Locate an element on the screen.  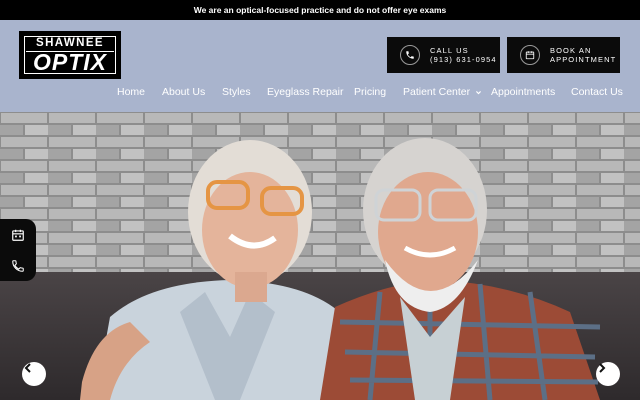
shawnee-optix-logo: SHAWNEE OPTIX is located at coordinates (70, 55).